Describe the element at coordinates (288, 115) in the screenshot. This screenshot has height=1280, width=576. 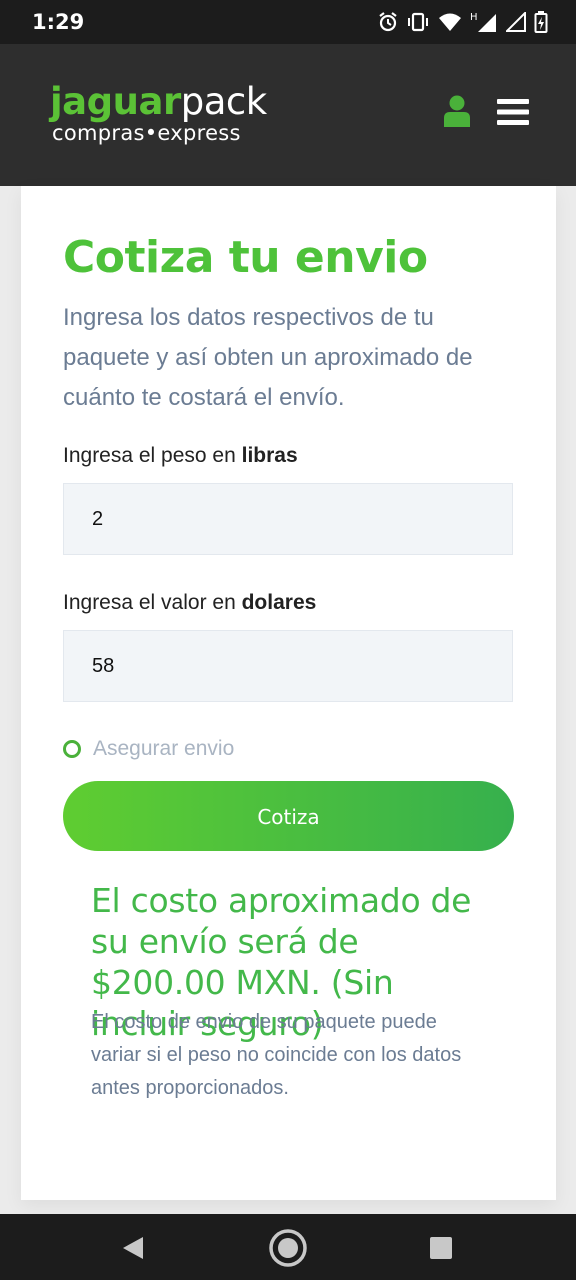
I see `app-header: jaguarpack compras•express` at that location.